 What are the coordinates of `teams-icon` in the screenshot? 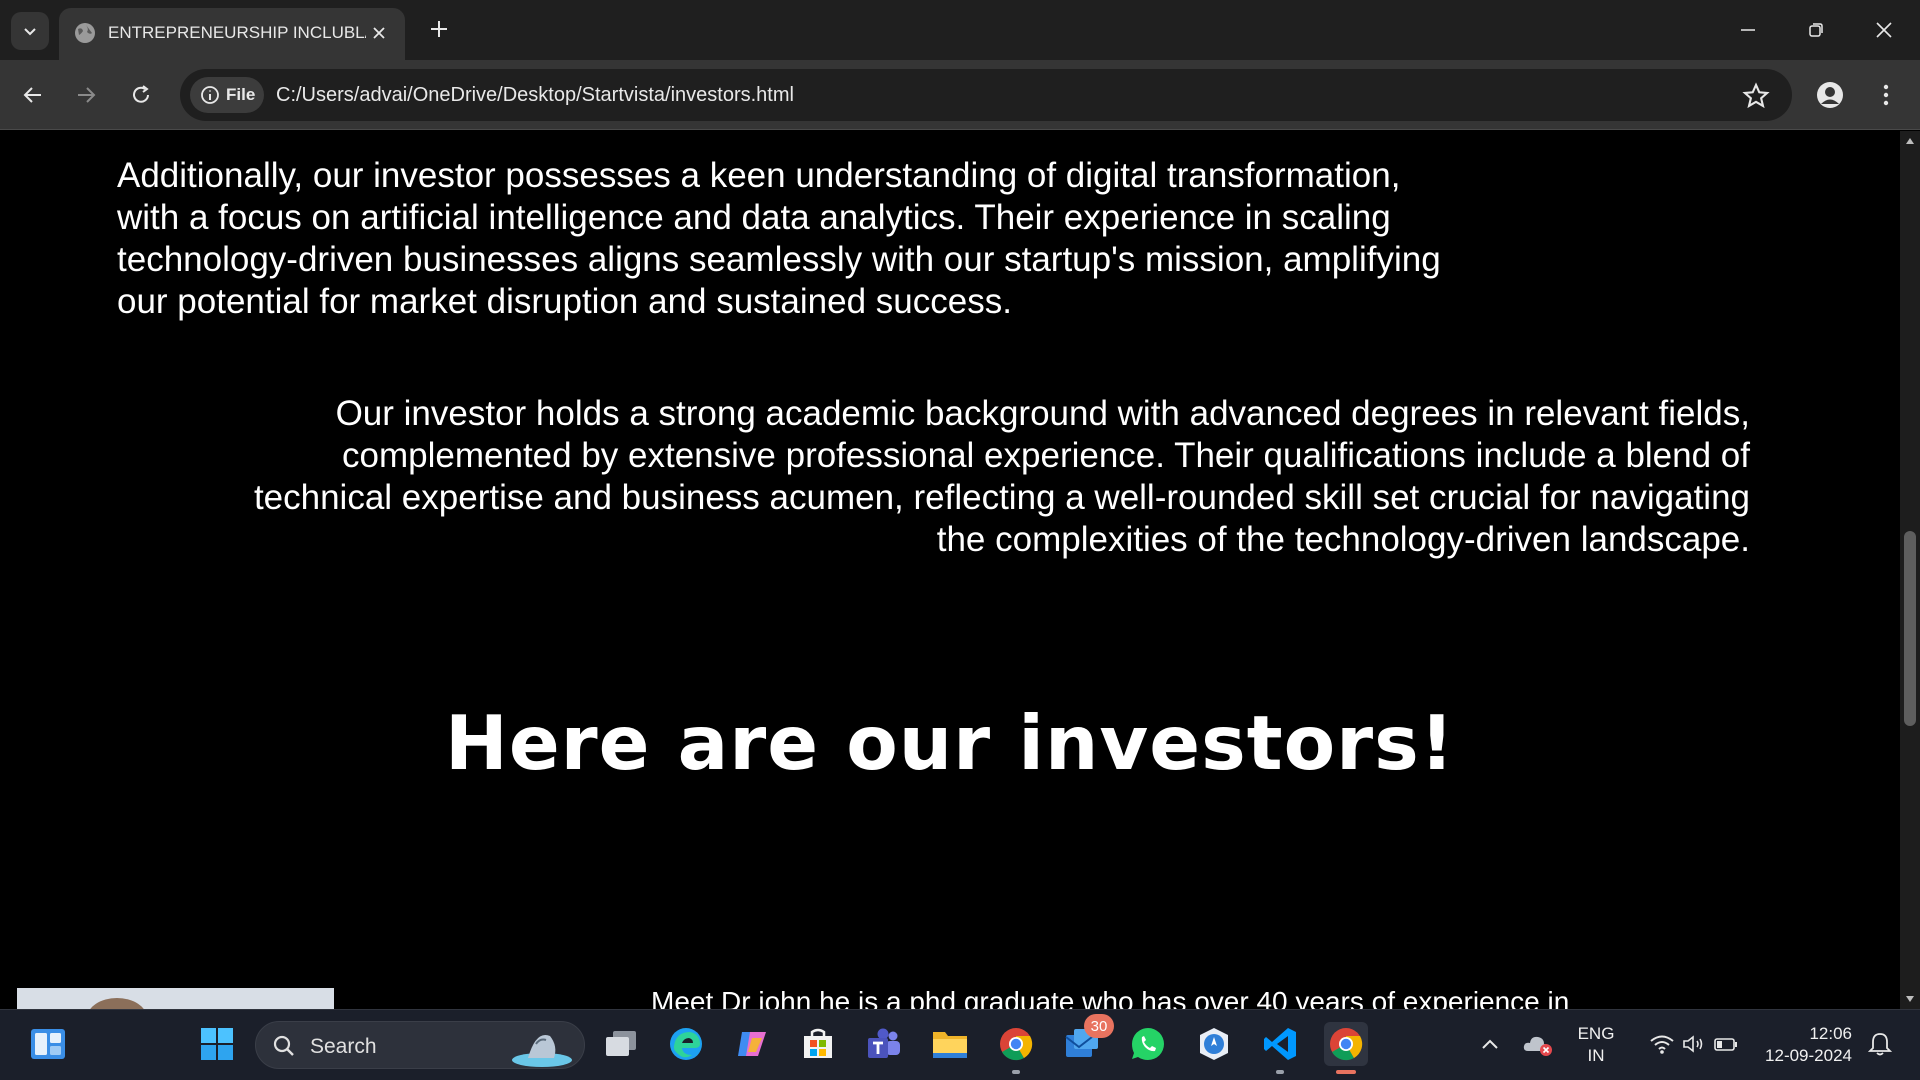 It's located at (884, 1043).